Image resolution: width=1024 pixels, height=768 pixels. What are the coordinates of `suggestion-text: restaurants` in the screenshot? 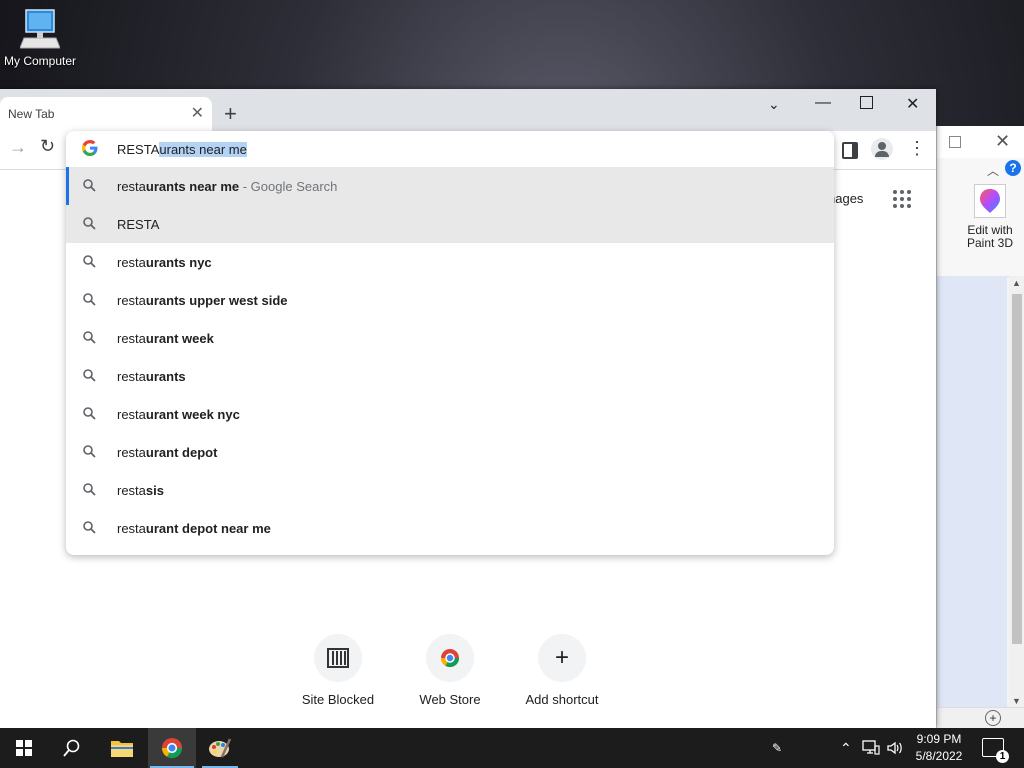 It's located at (151, 376).